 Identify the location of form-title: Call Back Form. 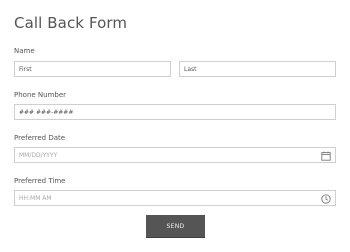
(71, 23).